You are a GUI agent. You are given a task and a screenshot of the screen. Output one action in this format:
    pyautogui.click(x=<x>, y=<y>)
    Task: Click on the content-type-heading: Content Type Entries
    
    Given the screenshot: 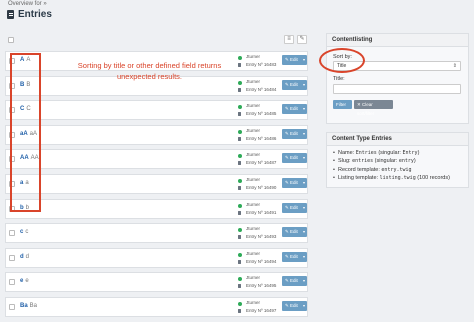 What is the action you would take?
    pyautogui.click(x=397, y=139)
    